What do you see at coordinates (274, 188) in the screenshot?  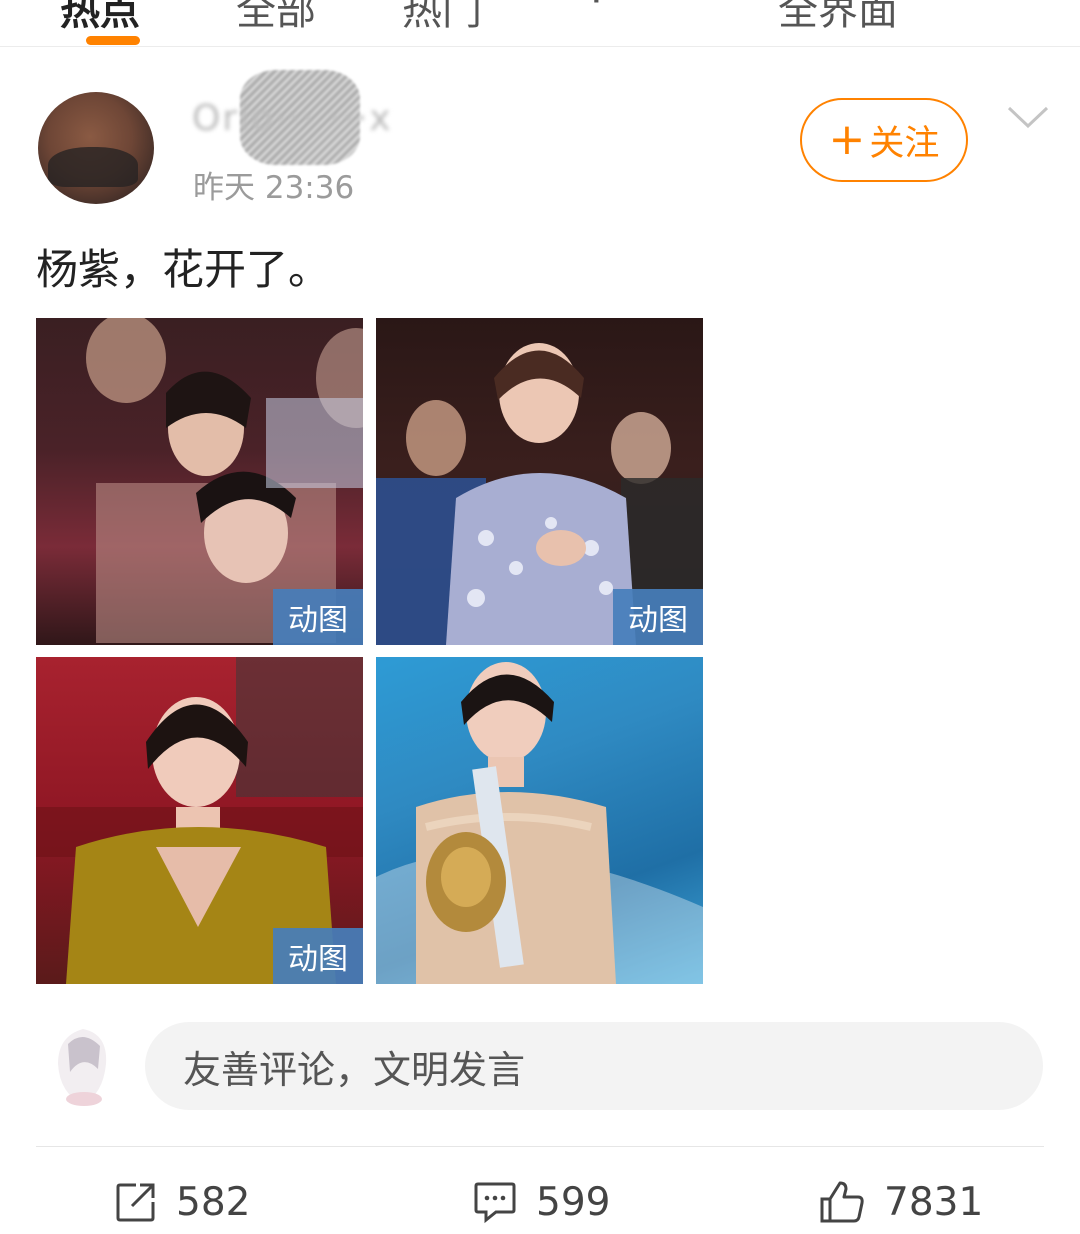 I see `post-timestamp: 昨天 23:36` at bounding box center [274, 188].